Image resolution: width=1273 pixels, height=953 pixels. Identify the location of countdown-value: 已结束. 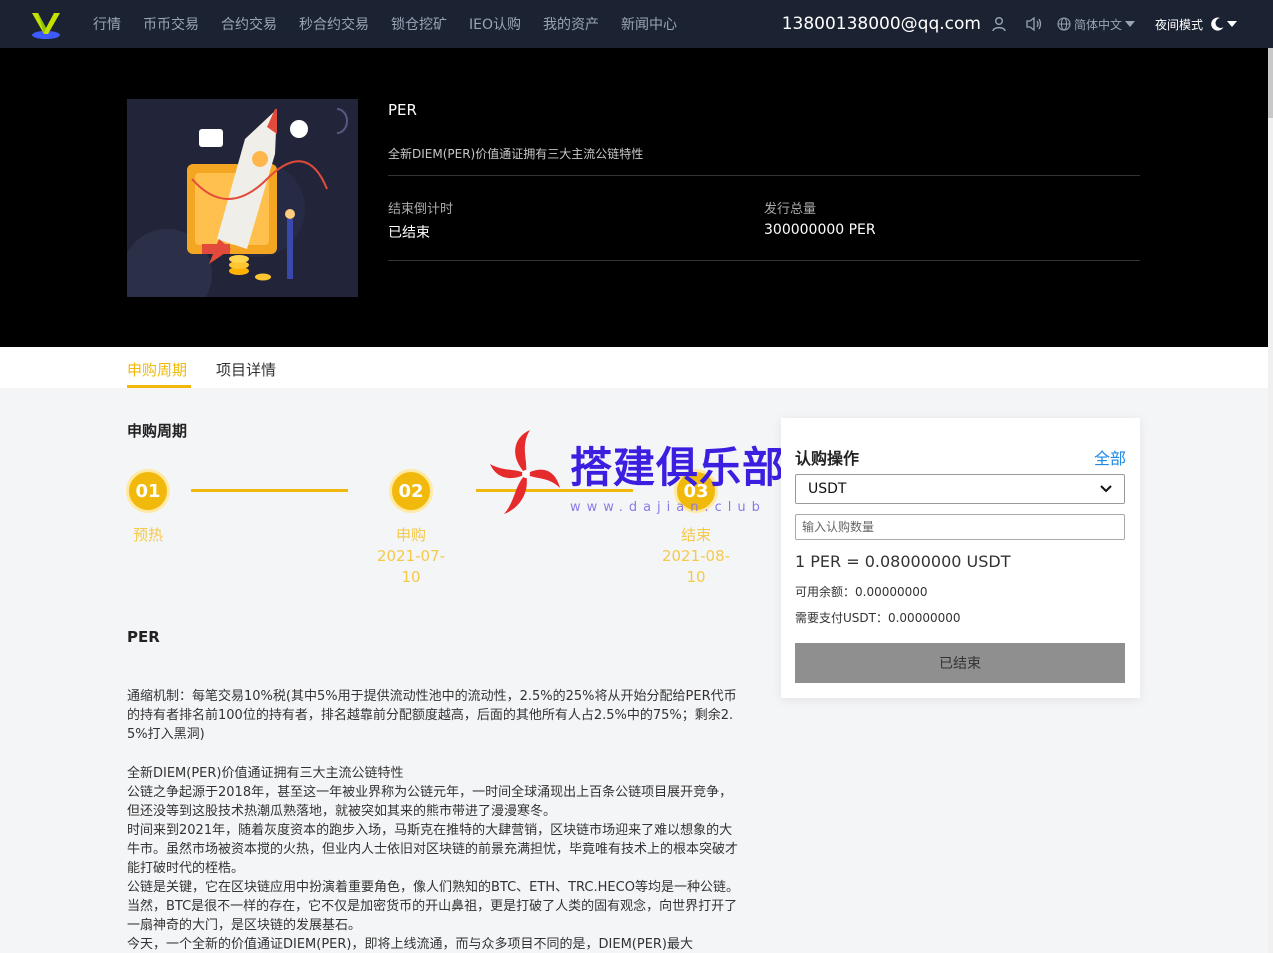
(409, 233).